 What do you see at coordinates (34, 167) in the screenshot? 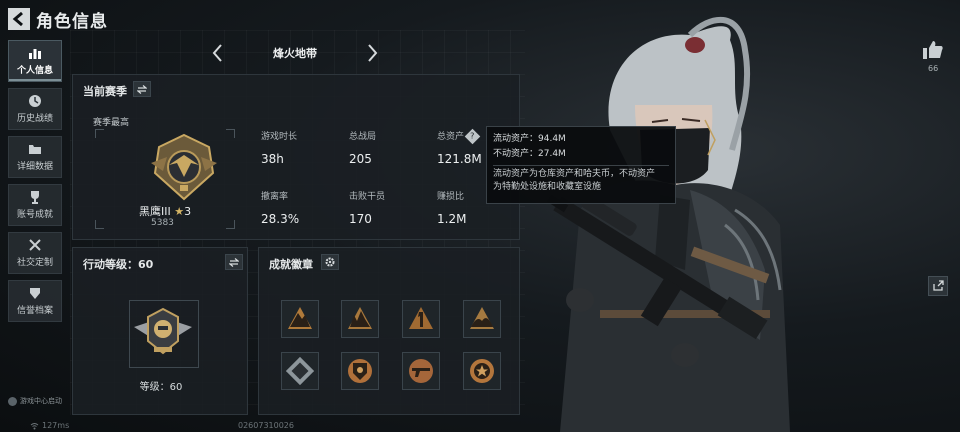
I see `nav-label: 详细数据` at bounding box center [34, 167].